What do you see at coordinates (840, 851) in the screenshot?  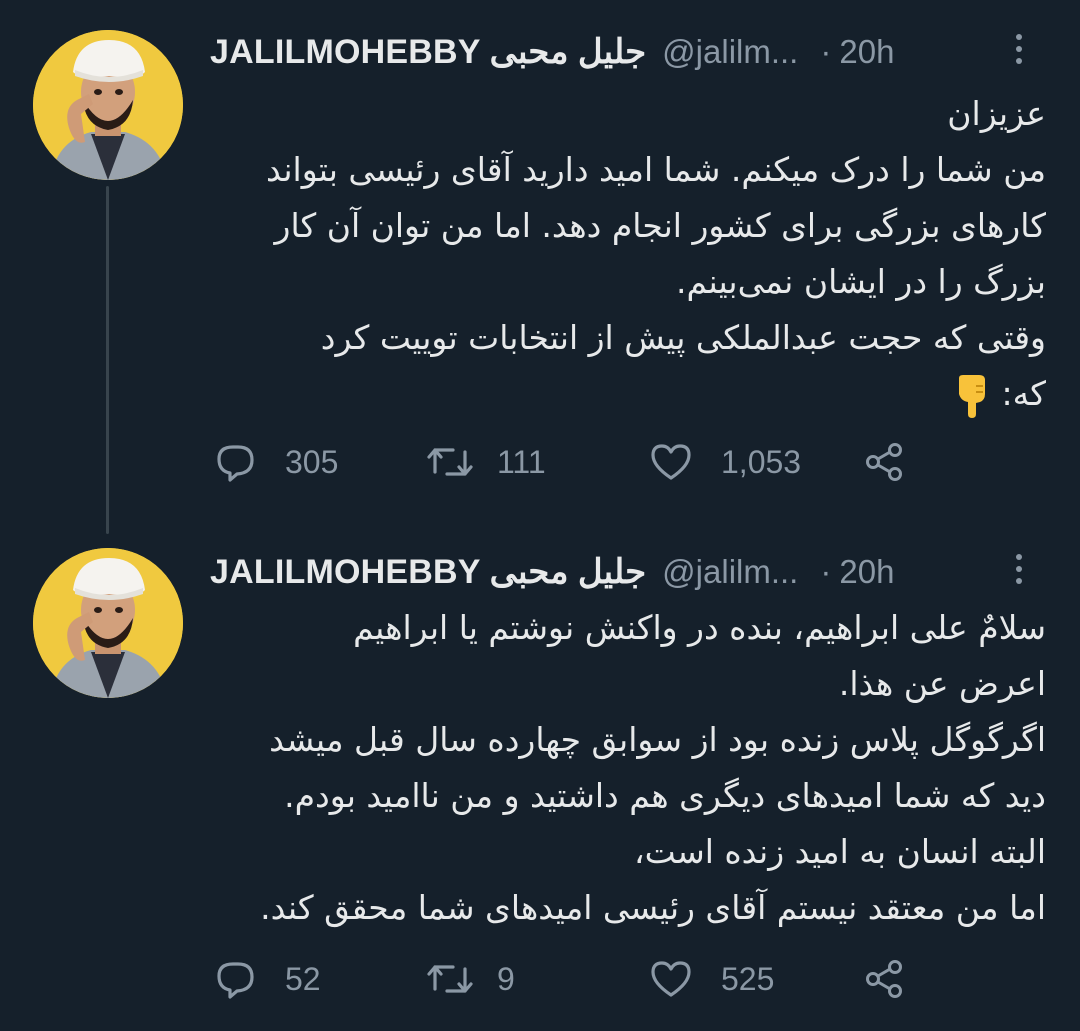 I see `tweet-text-line: البته انسان به امید زنده است،` at bounding box center [840, 851].